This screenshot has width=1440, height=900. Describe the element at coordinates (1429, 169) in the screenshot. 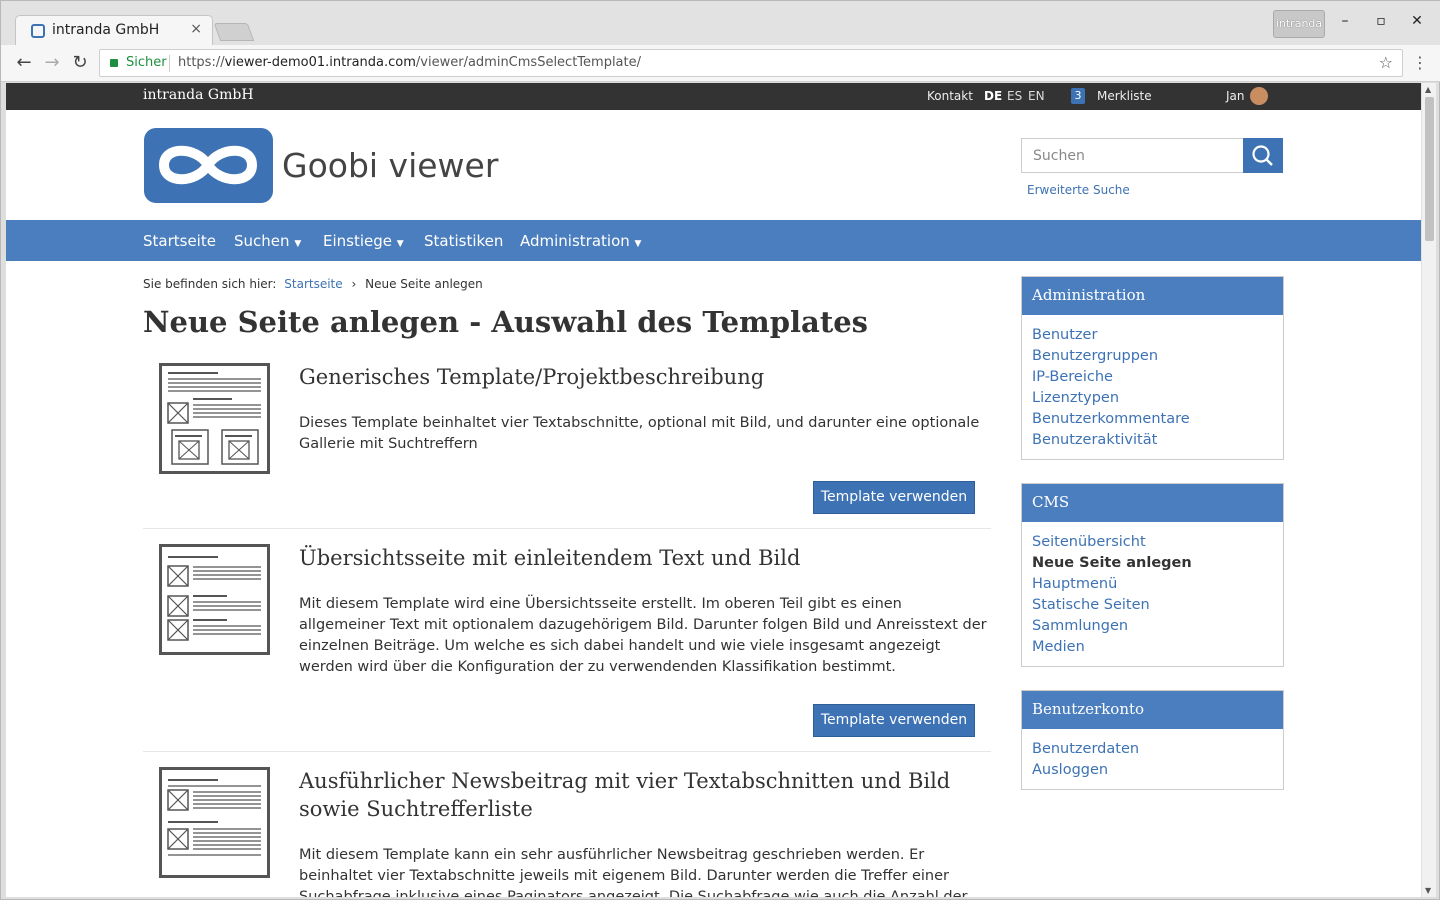

I see `scrollbar-thumb` at that location.